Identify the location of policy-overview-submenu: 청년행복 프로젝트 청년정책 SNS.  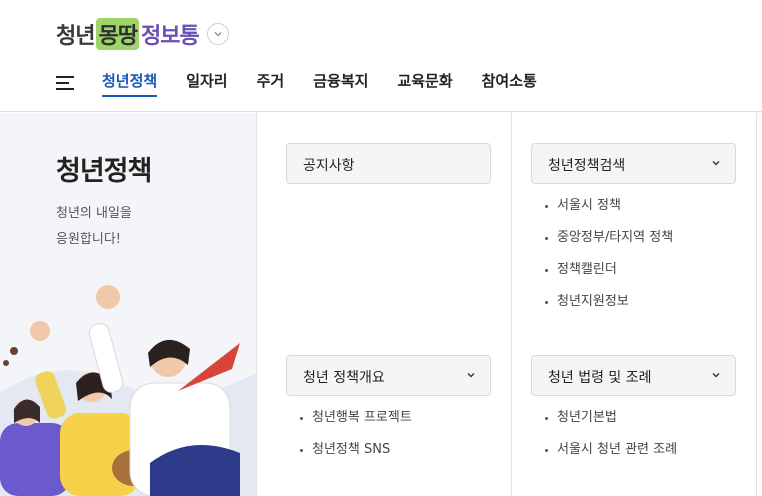
(356, 440).